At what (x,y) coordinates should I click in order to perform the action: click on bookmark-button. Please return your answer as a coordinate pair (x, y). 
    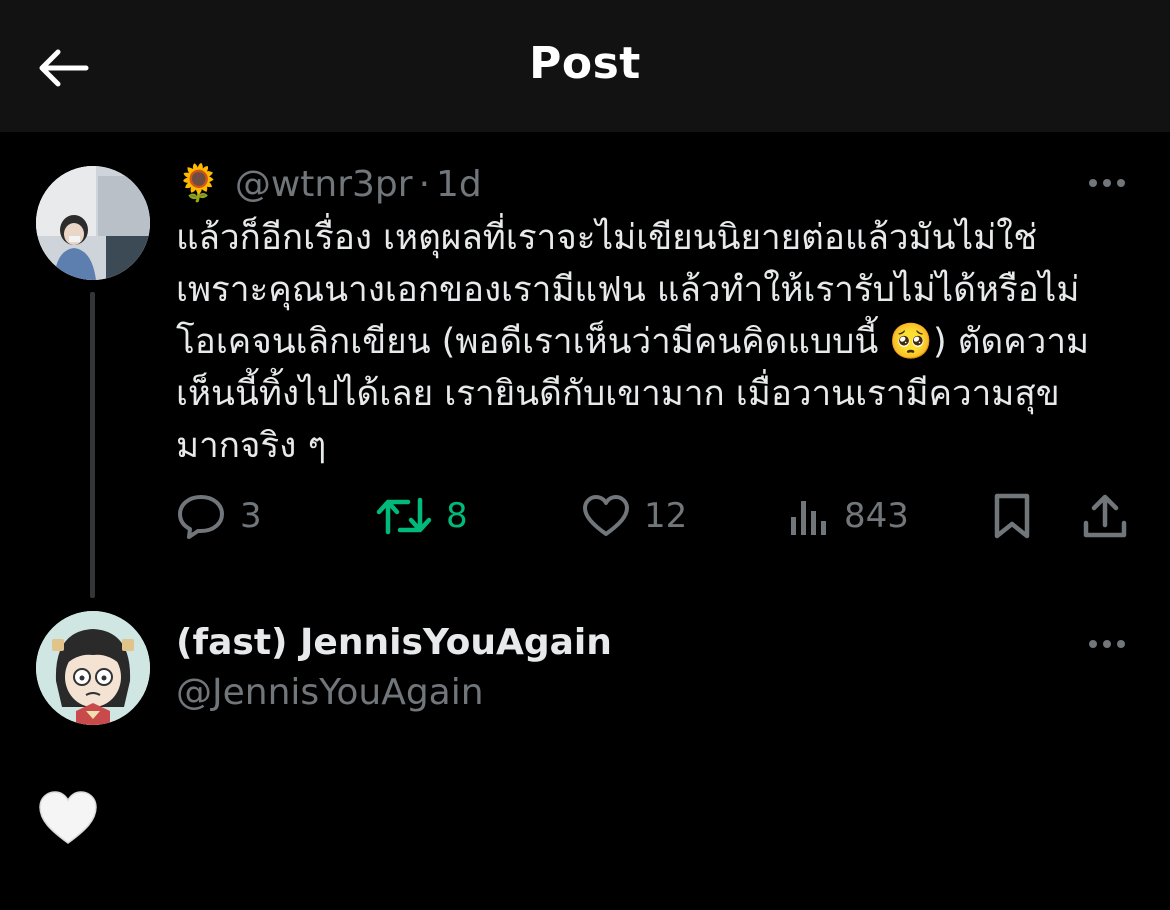
    Looking at the image, I should click on (1012, 516).